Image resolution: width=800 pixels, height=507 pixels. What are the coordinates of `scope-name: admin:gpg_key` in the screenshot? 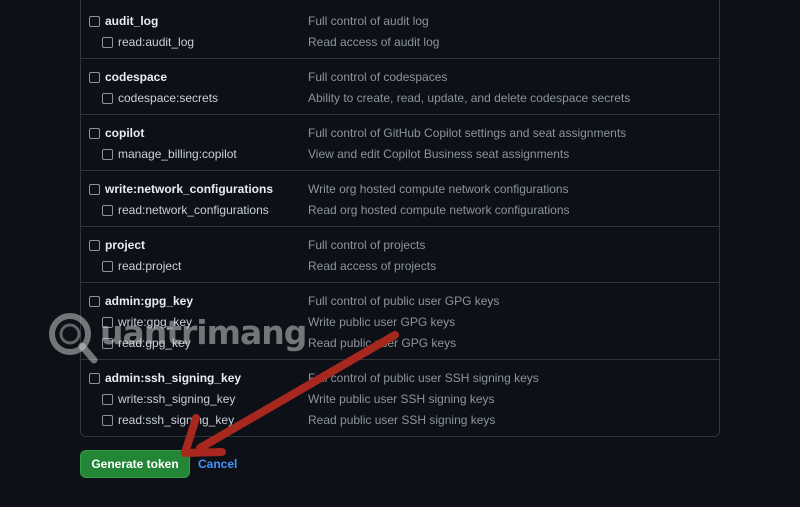 It's located at (149, 301).